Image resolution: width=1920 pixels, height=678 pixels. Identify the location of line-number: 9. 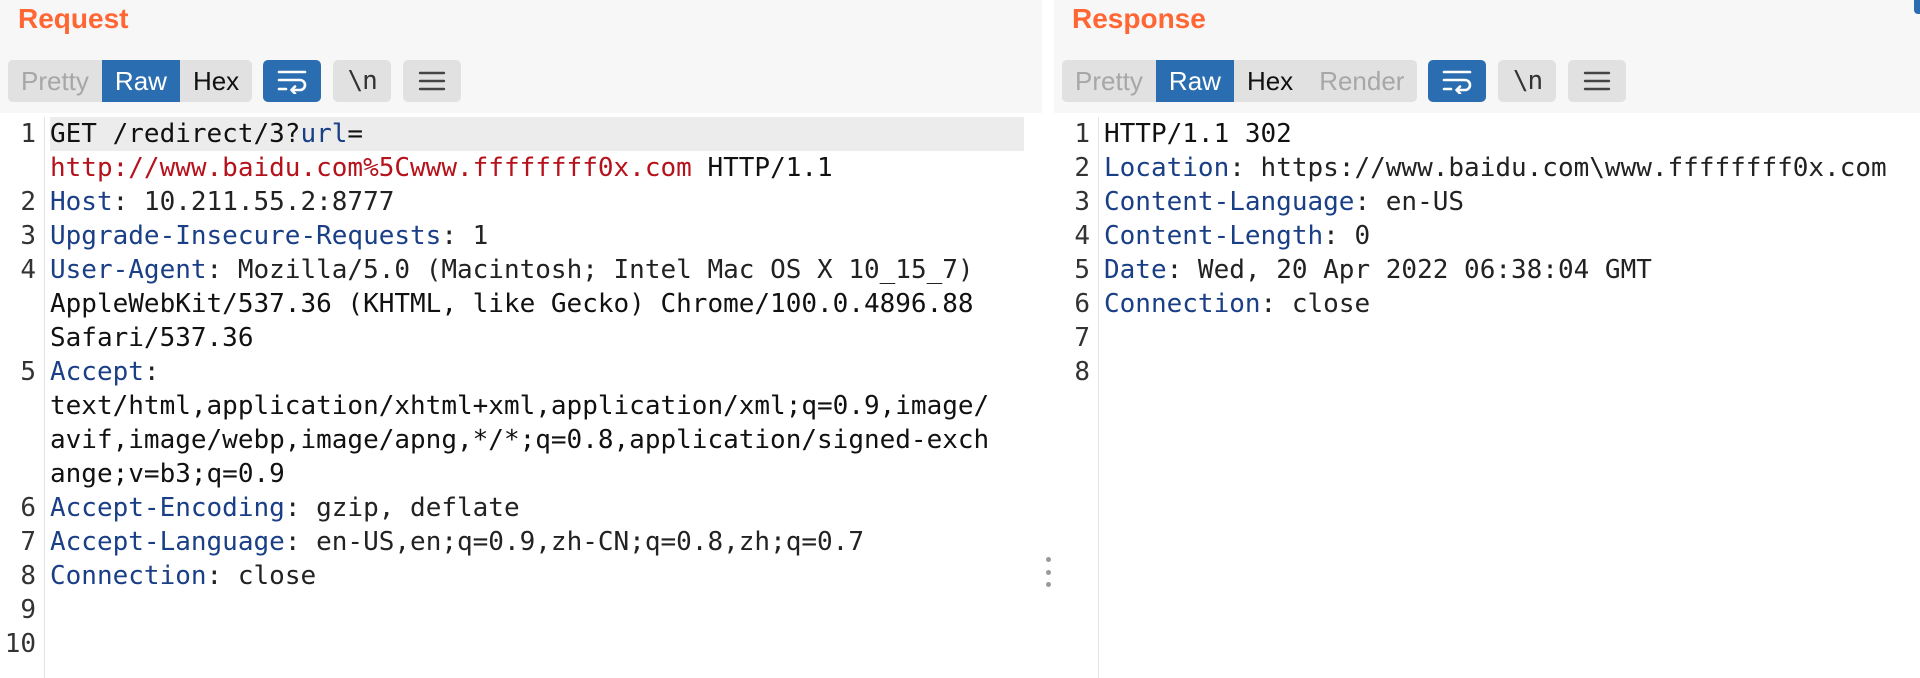
(28, 610).